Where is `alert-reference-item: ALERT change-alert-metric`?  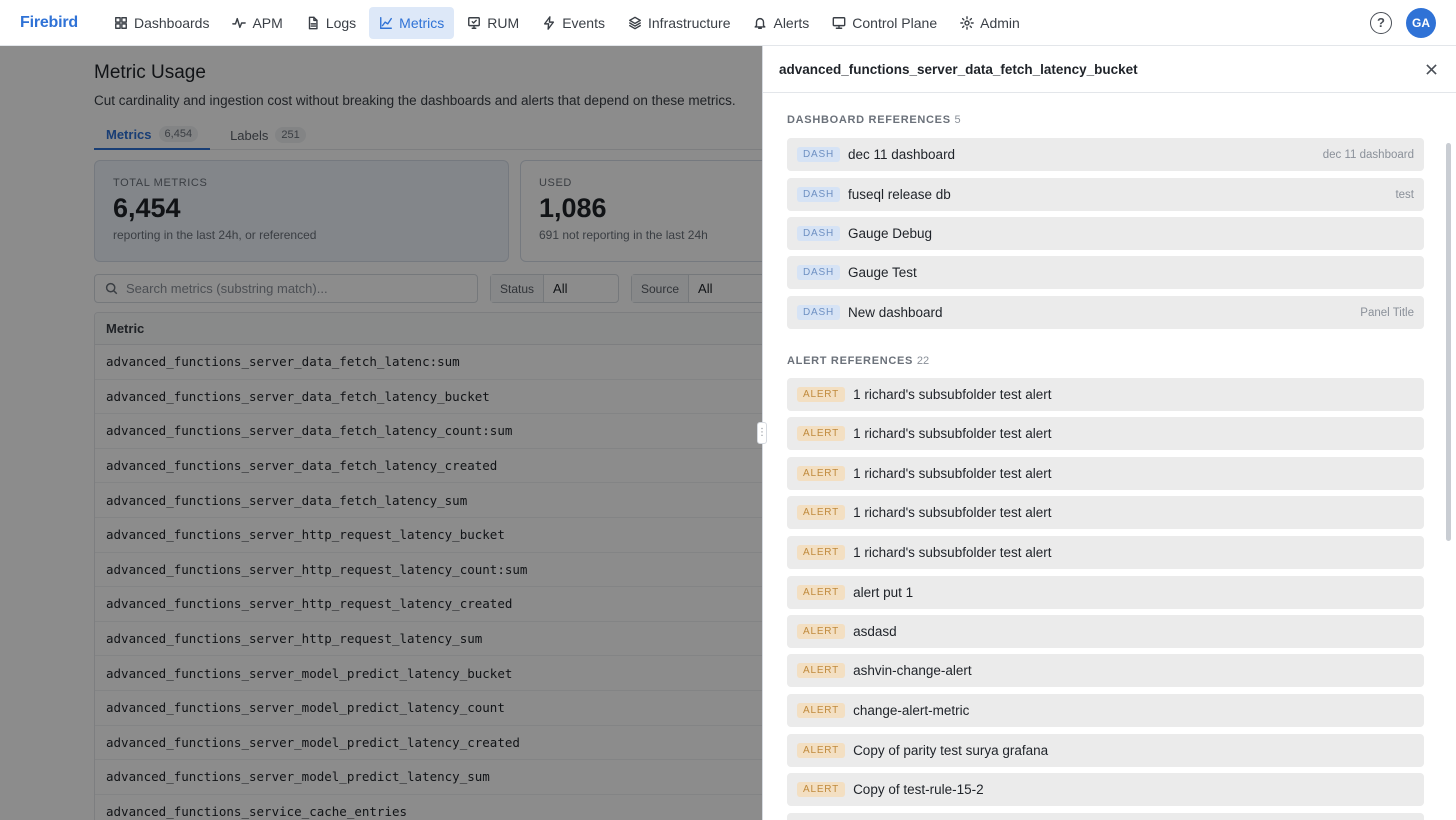
alert-reference-item: ALERT change-alert-metric is located at coordinates (1105, 710).